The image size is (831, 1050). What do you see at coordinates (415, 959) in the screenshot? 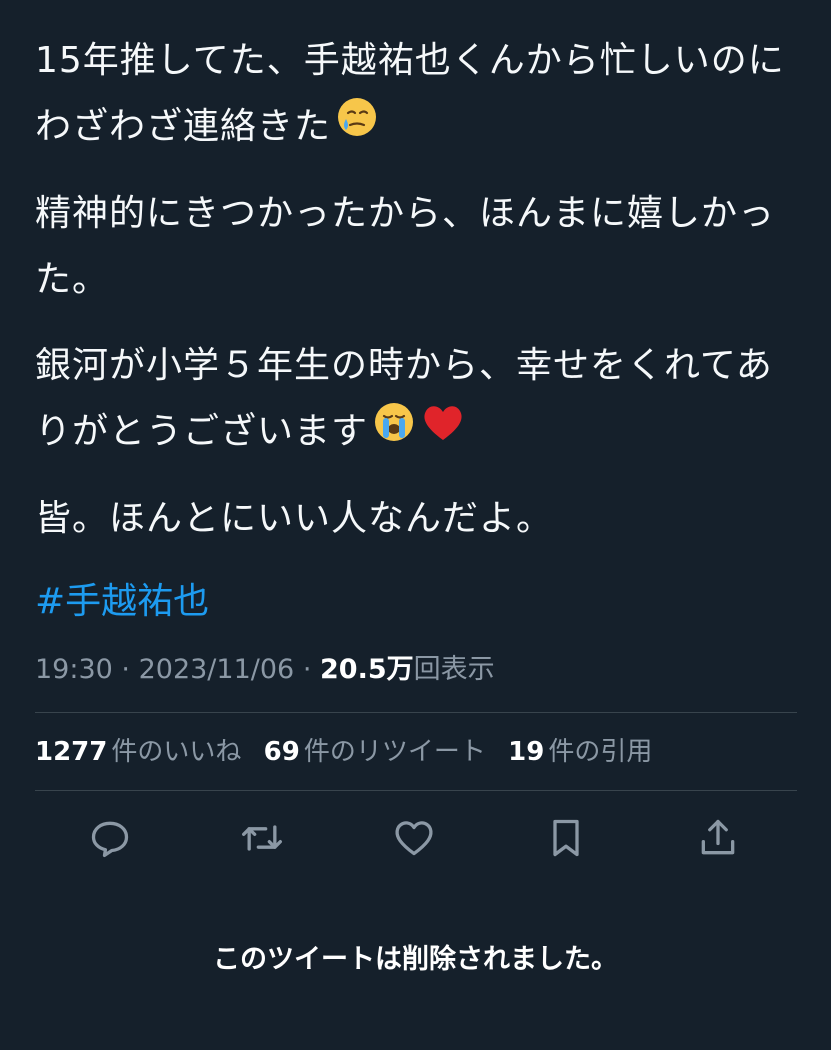
I see `deleted-tweet-notice: このツイートは削除されました。` at bounding box center [415, 959].